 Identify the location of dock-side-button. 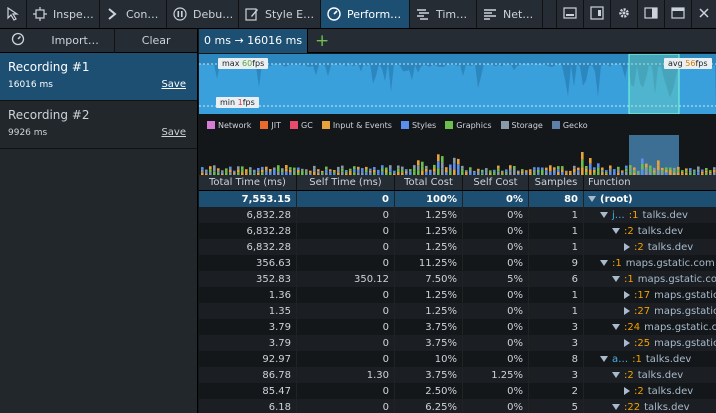
(650, 14).